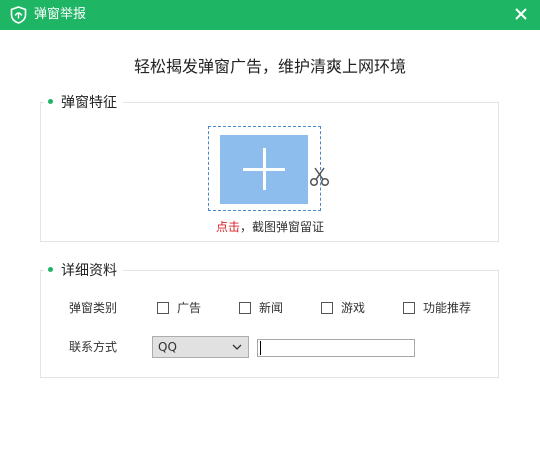 The width and height of the screenshot is (540, 450). Describe the element at coordinates (89, 271) in the screenshot. I see `details-title-text: 详细资料` at that location.